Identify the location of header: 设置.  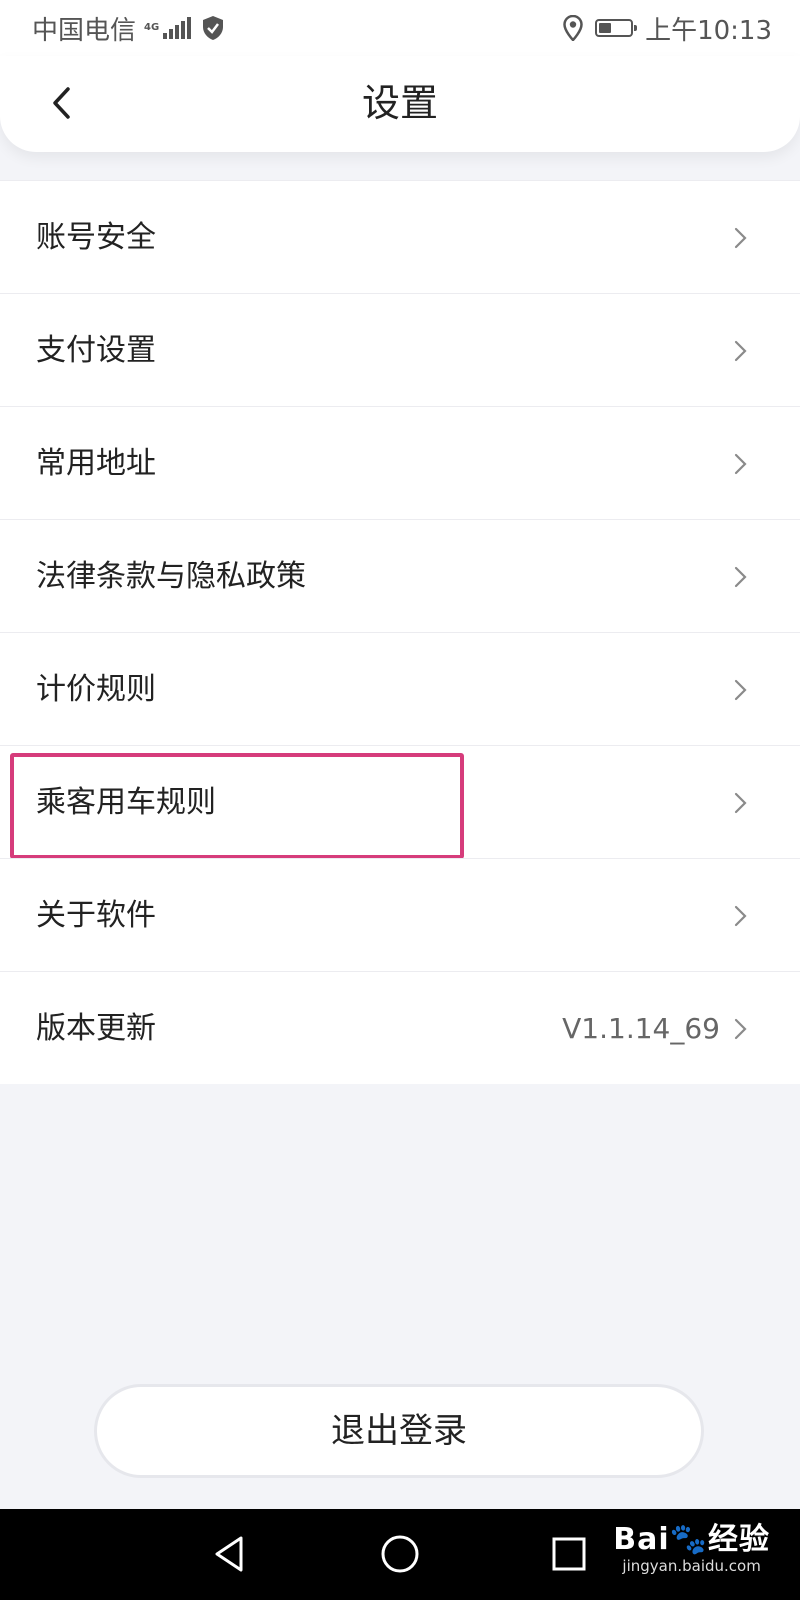
(400, 104).